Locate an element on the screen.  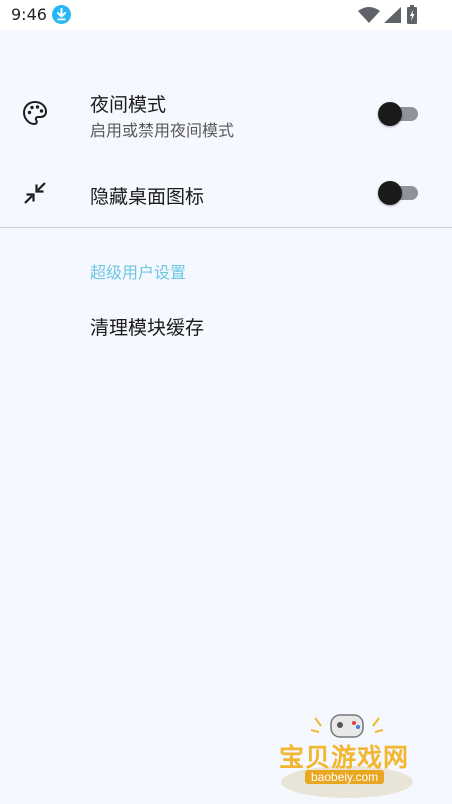
hide-icon-toggle is located at coordinates (398, 193).